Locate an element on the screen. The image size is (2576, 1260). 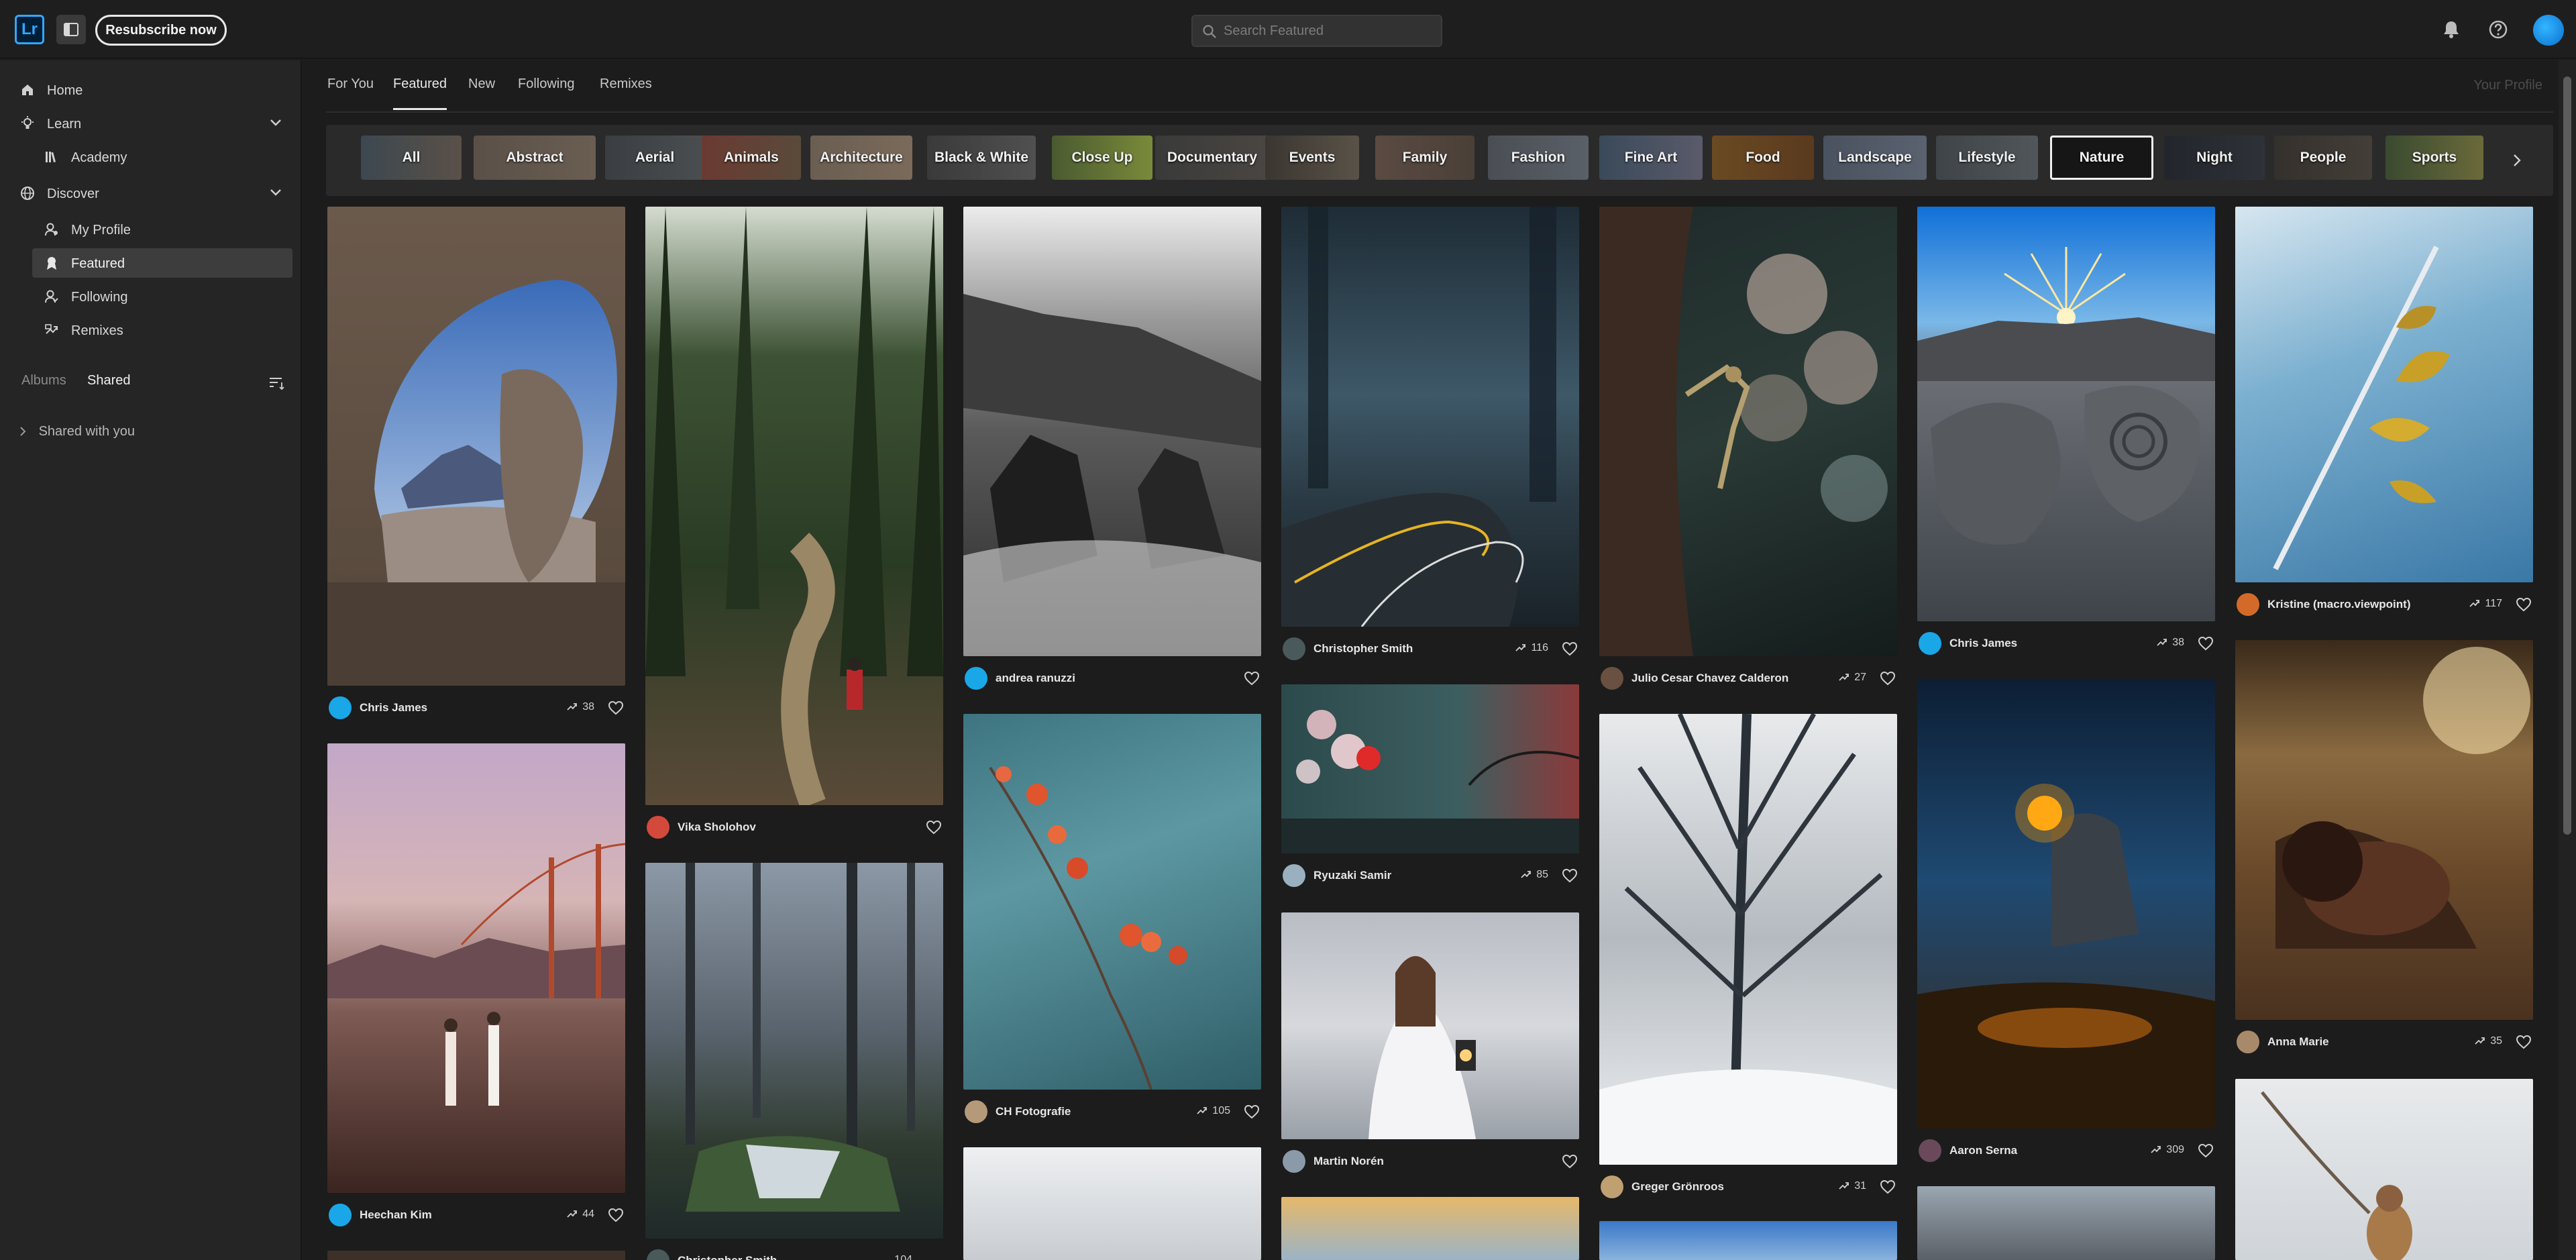
shared-tab: Shared is located at coordinates (109, 380).